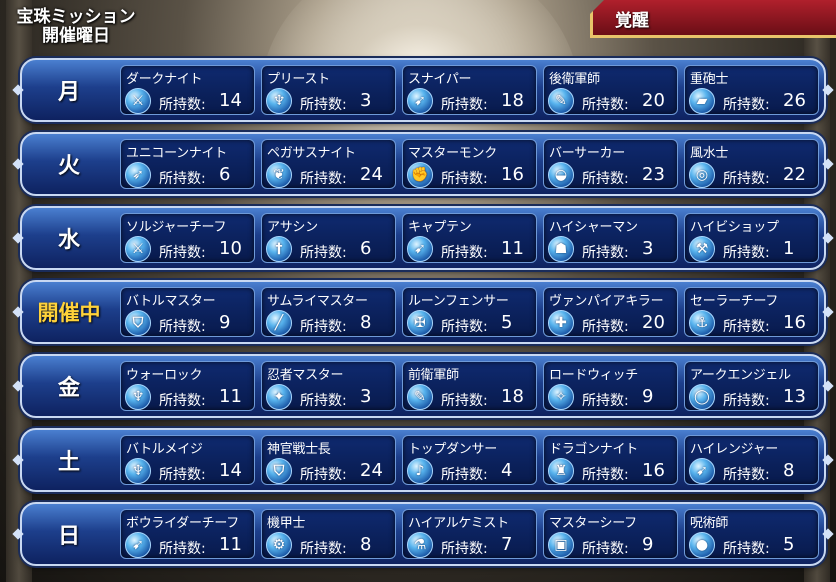  What do you see at coordinates (709, 523) in the screenshot?
I see `job-name: 呪術師` at bounding box center [709, 523].